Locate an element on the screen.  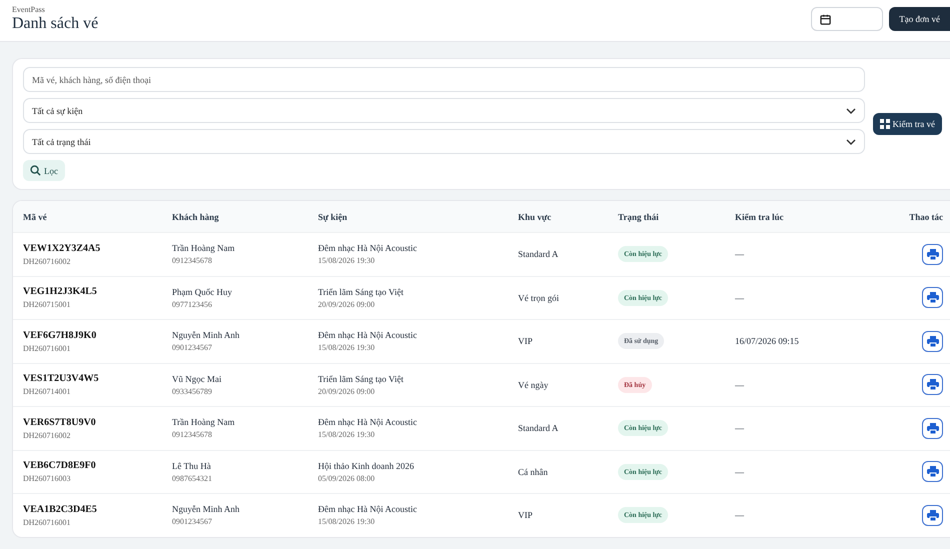
order-code: DH260715001 is located at coordinates (47, 305).